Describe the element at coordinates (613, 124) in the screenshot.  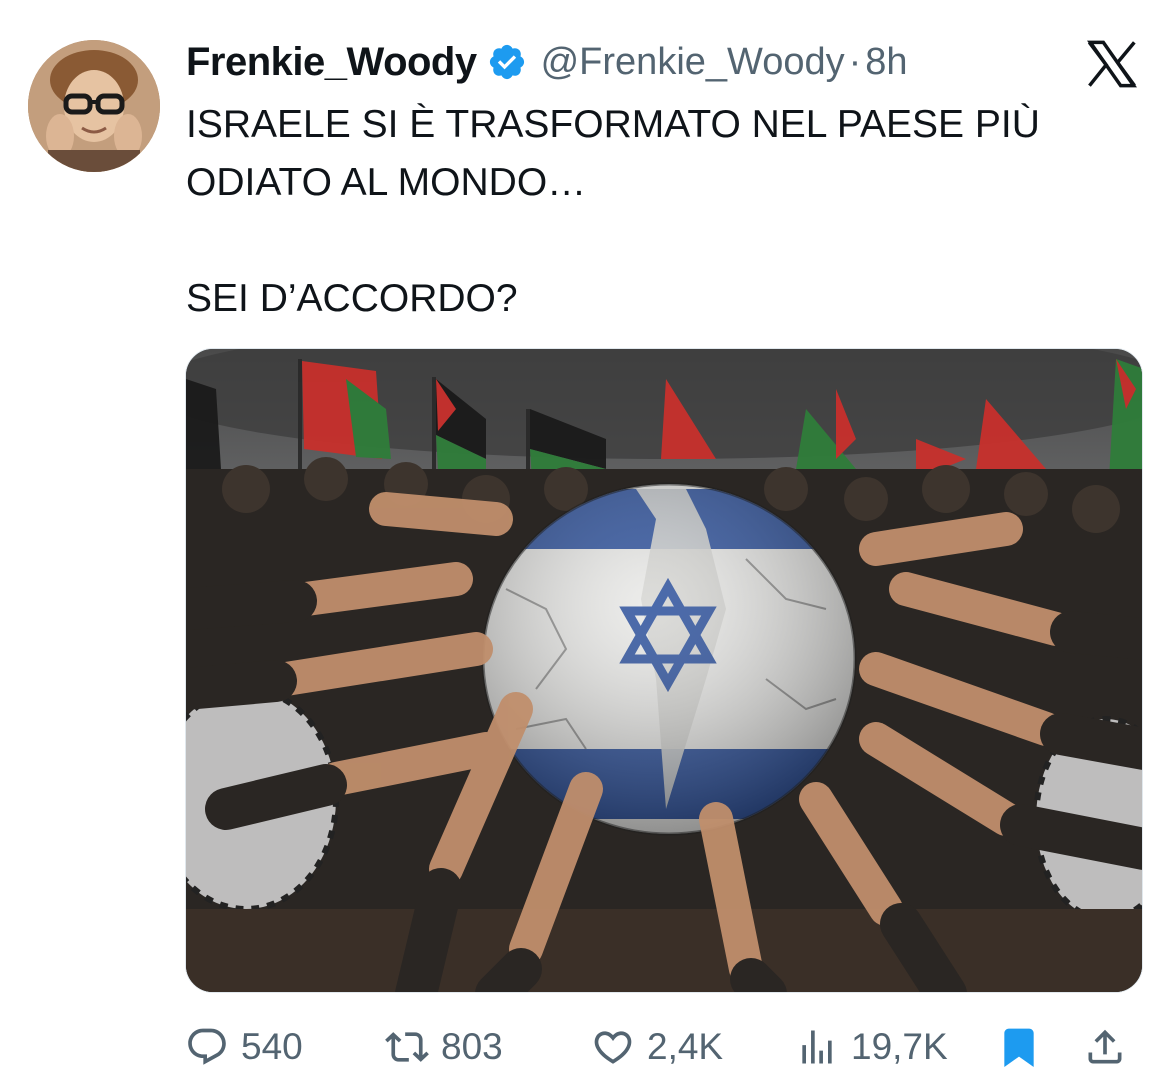
I see `tweet-text-line: ISRAELE SI È TRASFORMATO NEL PAESE PIÙ` at that location.